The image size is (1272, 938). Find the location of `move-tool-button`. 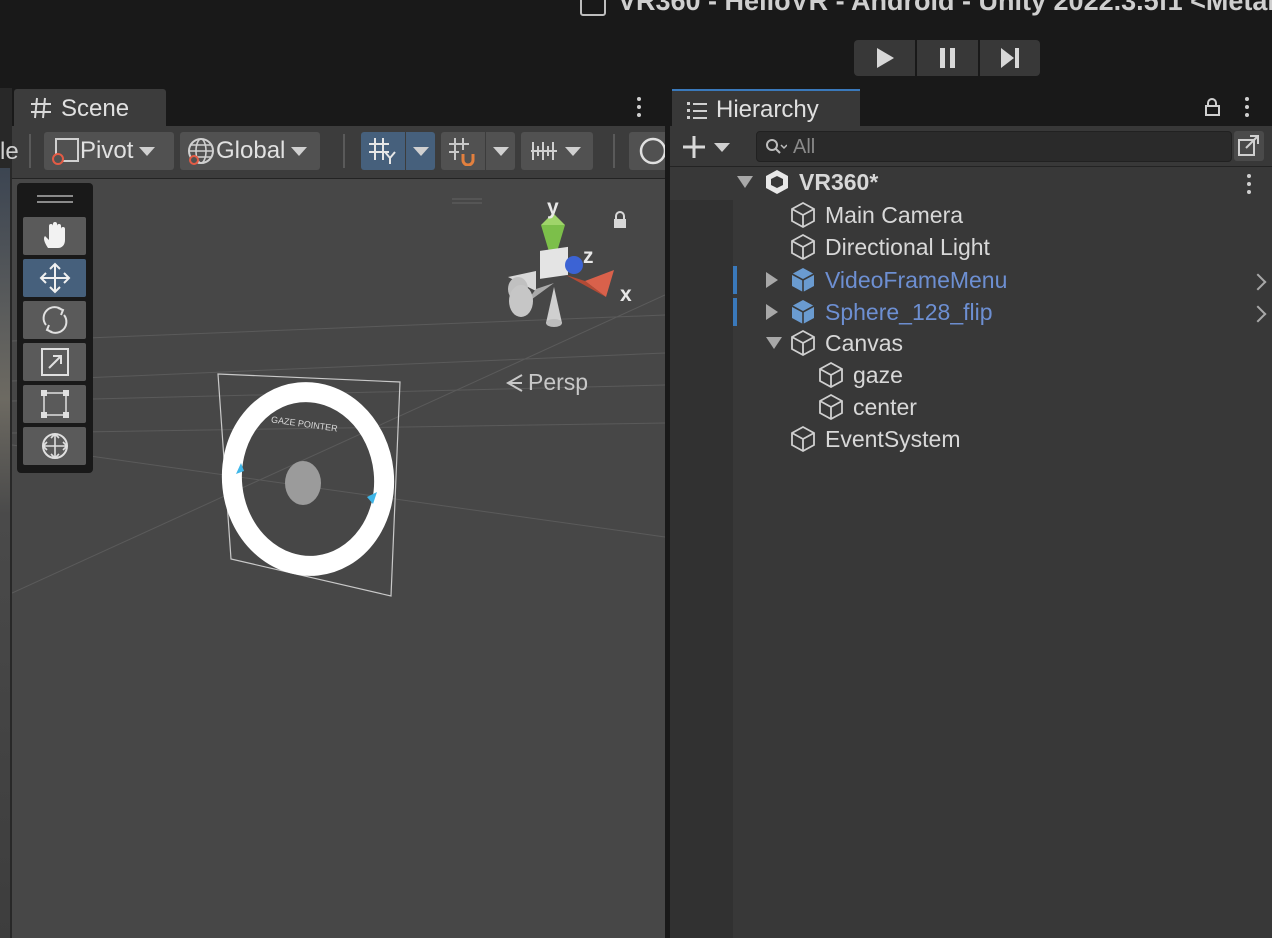

move-tool-button is located at coordinates (54, 278).